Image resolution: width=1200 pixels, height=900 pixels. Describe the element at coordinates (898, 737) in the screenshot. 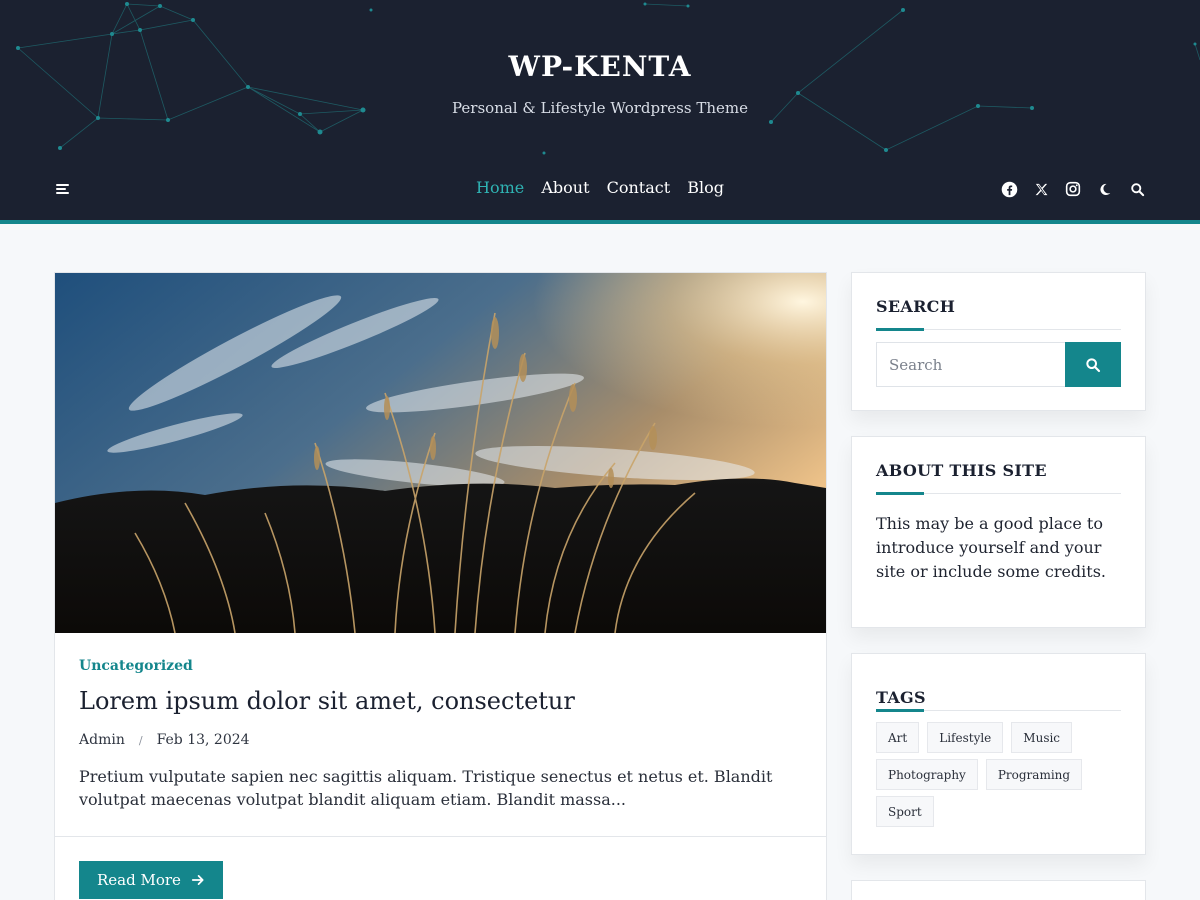

I see `tag-art: Art` at that location.